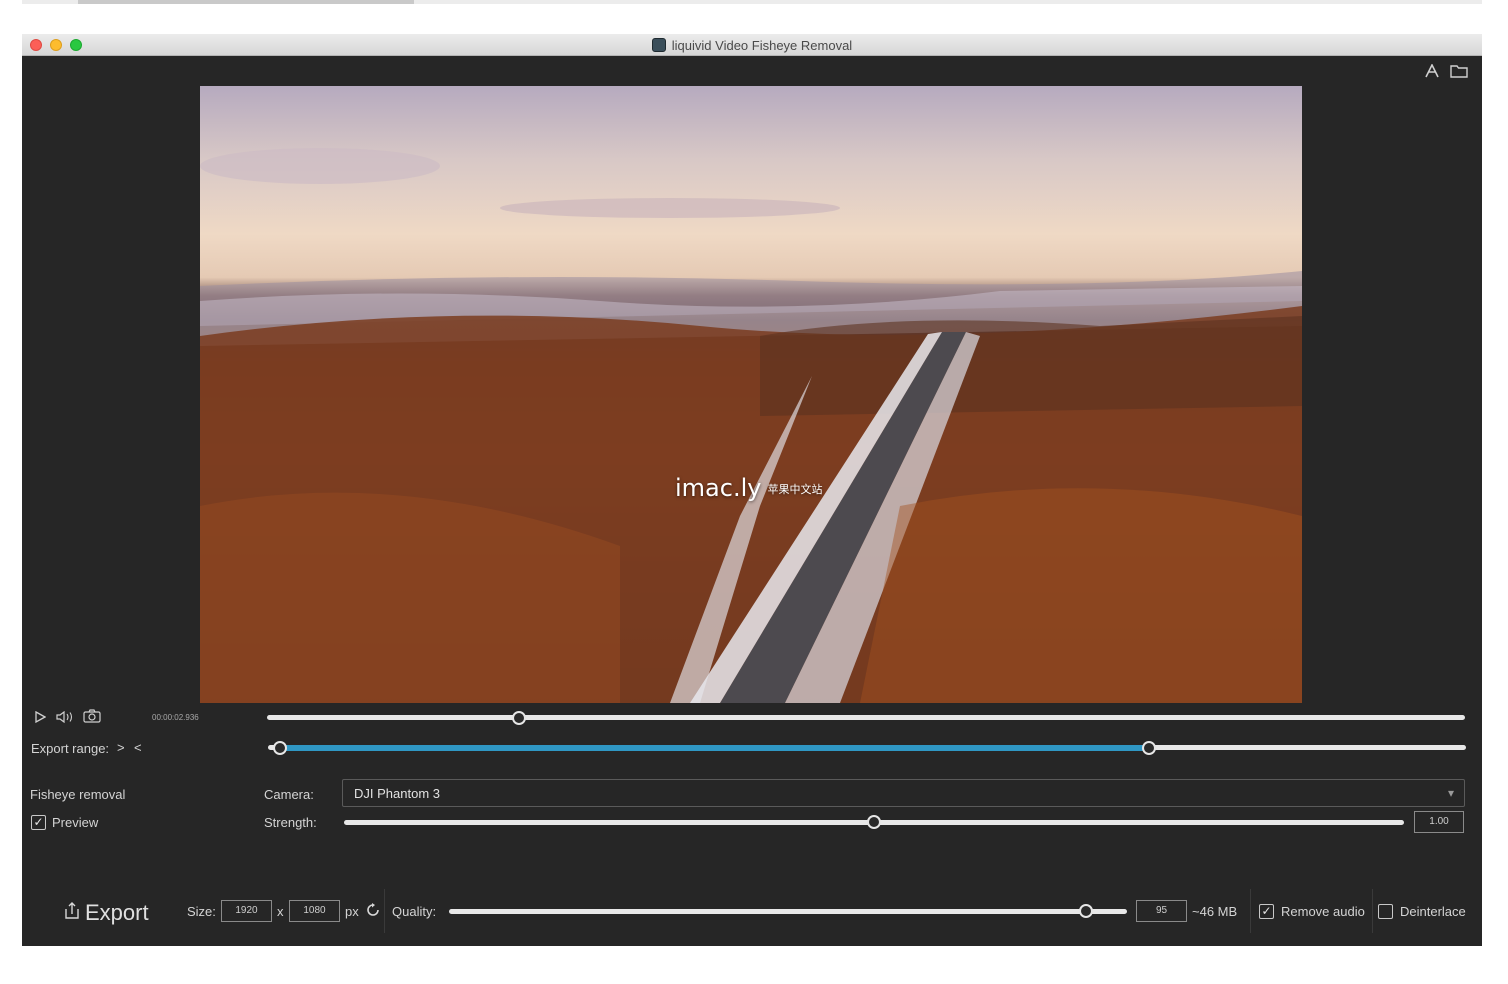 This screenshot has height=984, width=1508. Describe the element at coordinates (92, 718) in the screenshot. I see `camera-icon` at that location.